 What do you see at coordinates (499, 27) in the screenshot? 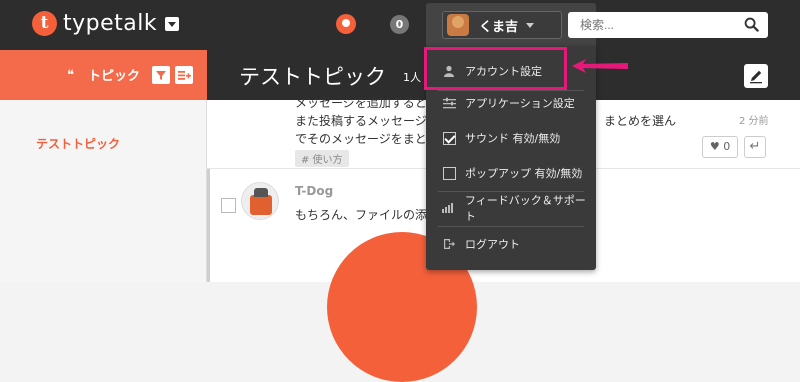
I see `user-name: くま吉` at bounding box center [499, 27].